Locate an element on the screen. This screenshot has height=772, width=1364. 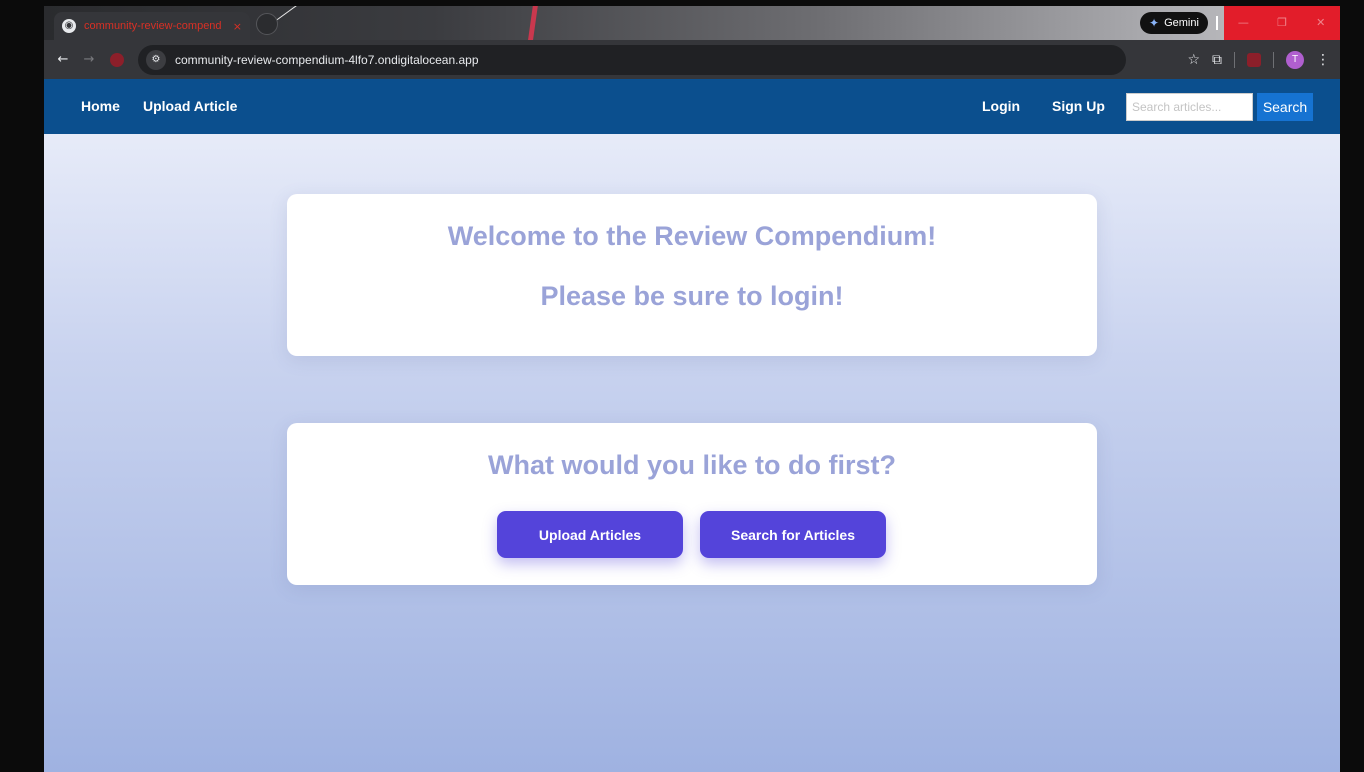
globe-icon: ◉ is located at coordinates (69, 26).